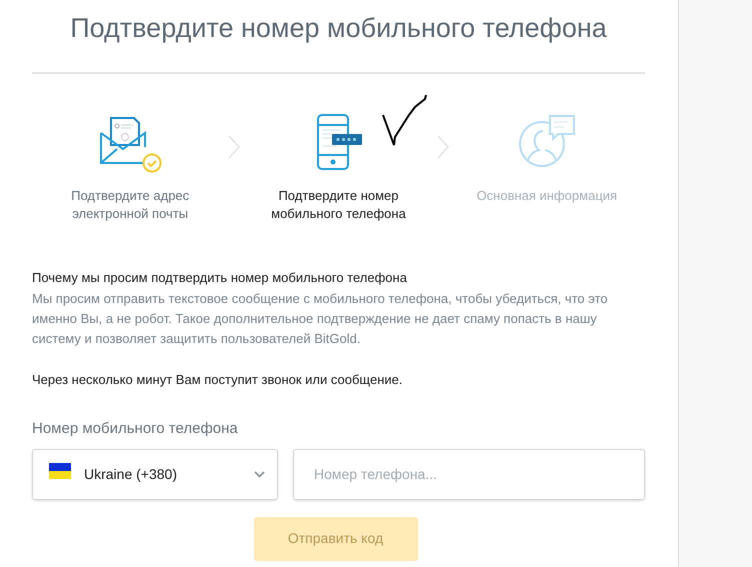  Describe the element at coordinates (218, 380) in the screenshot. I see `info-note: Через несколько минут Вам поступит звонок или сообщение.` at that location.